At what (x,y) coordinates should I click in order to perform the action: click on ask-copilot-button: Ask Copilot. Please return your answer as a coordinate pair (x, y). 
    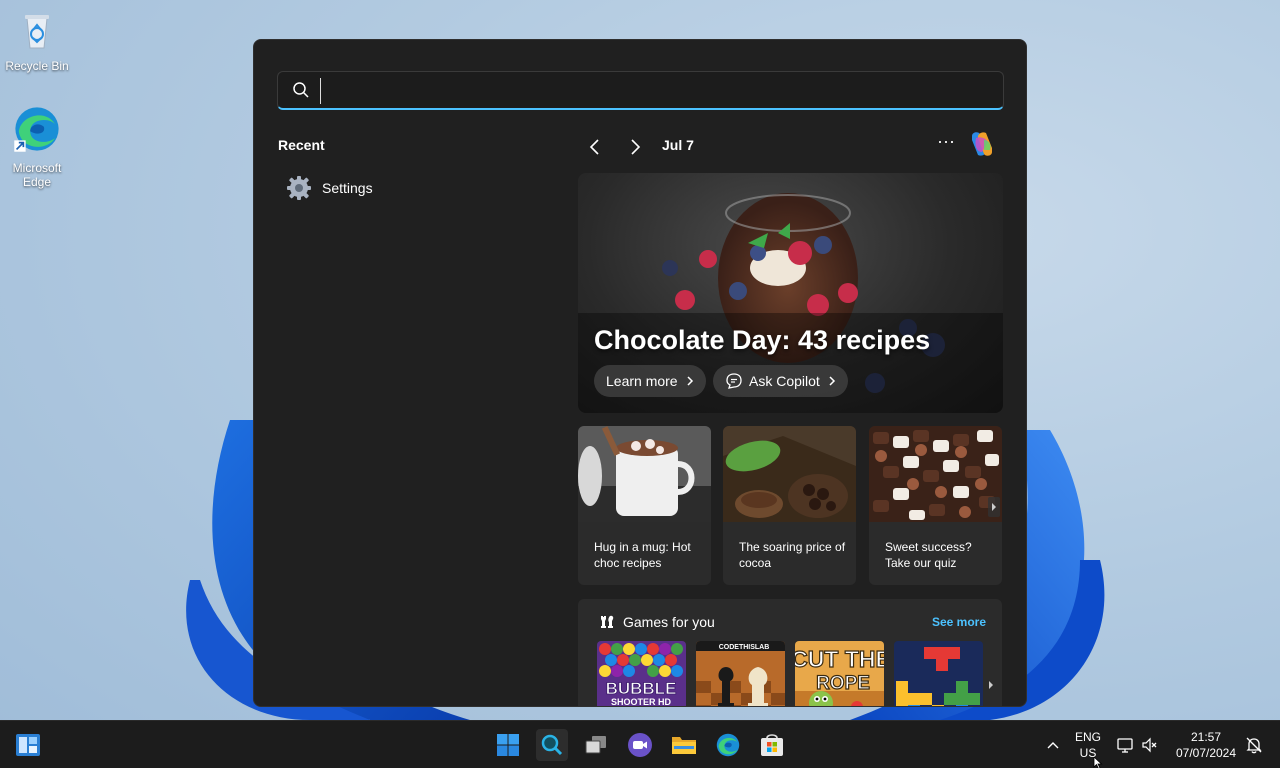
    Looking at the image, I should click on (780, 381).